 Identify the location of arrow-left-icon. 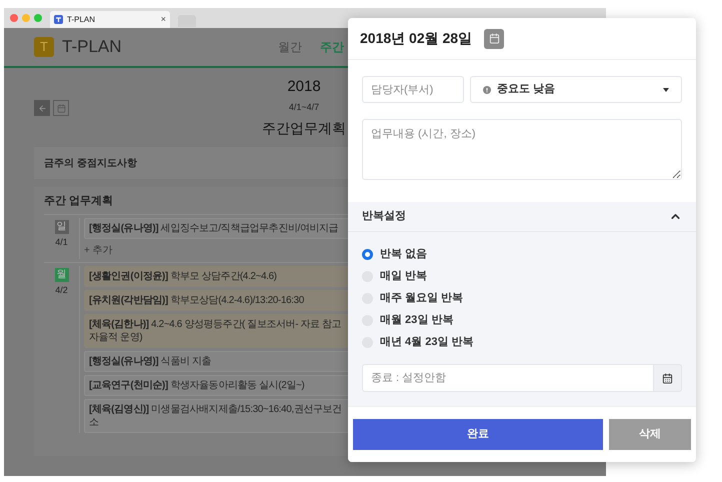
(42, 108).